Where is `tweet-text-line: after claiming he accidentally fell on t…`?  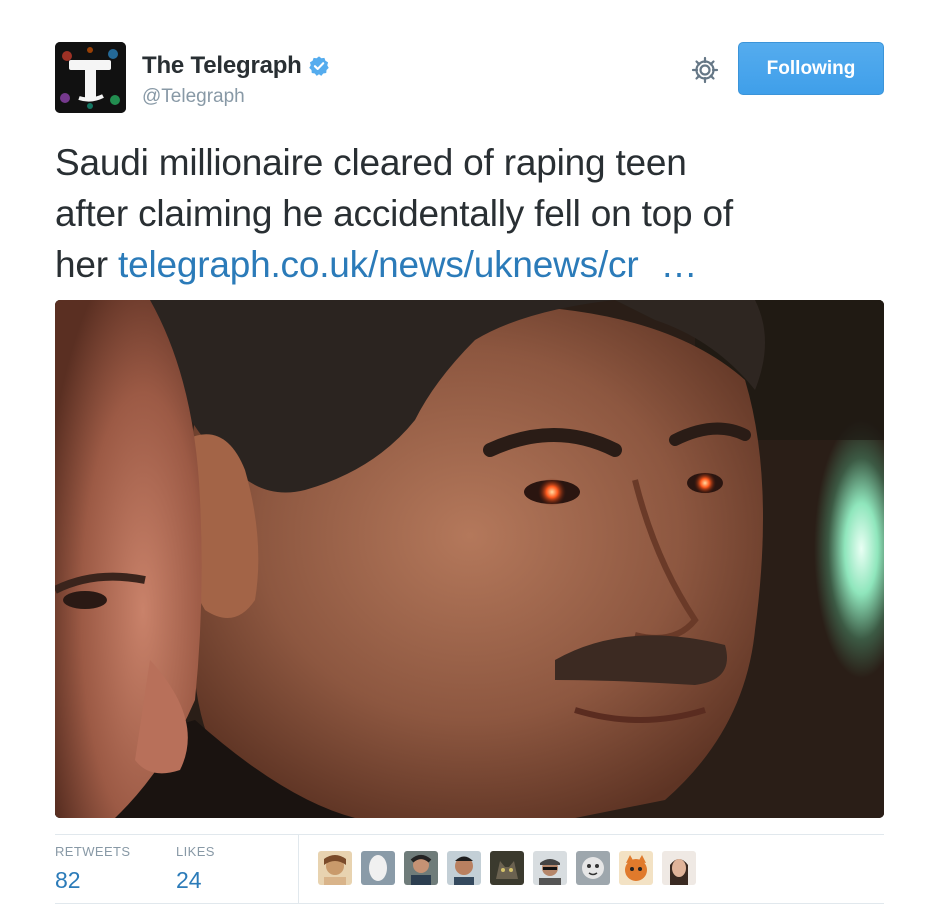
tweet-text-line: after claiming he accidentally fell on t… is located at coordinates (394, 213).